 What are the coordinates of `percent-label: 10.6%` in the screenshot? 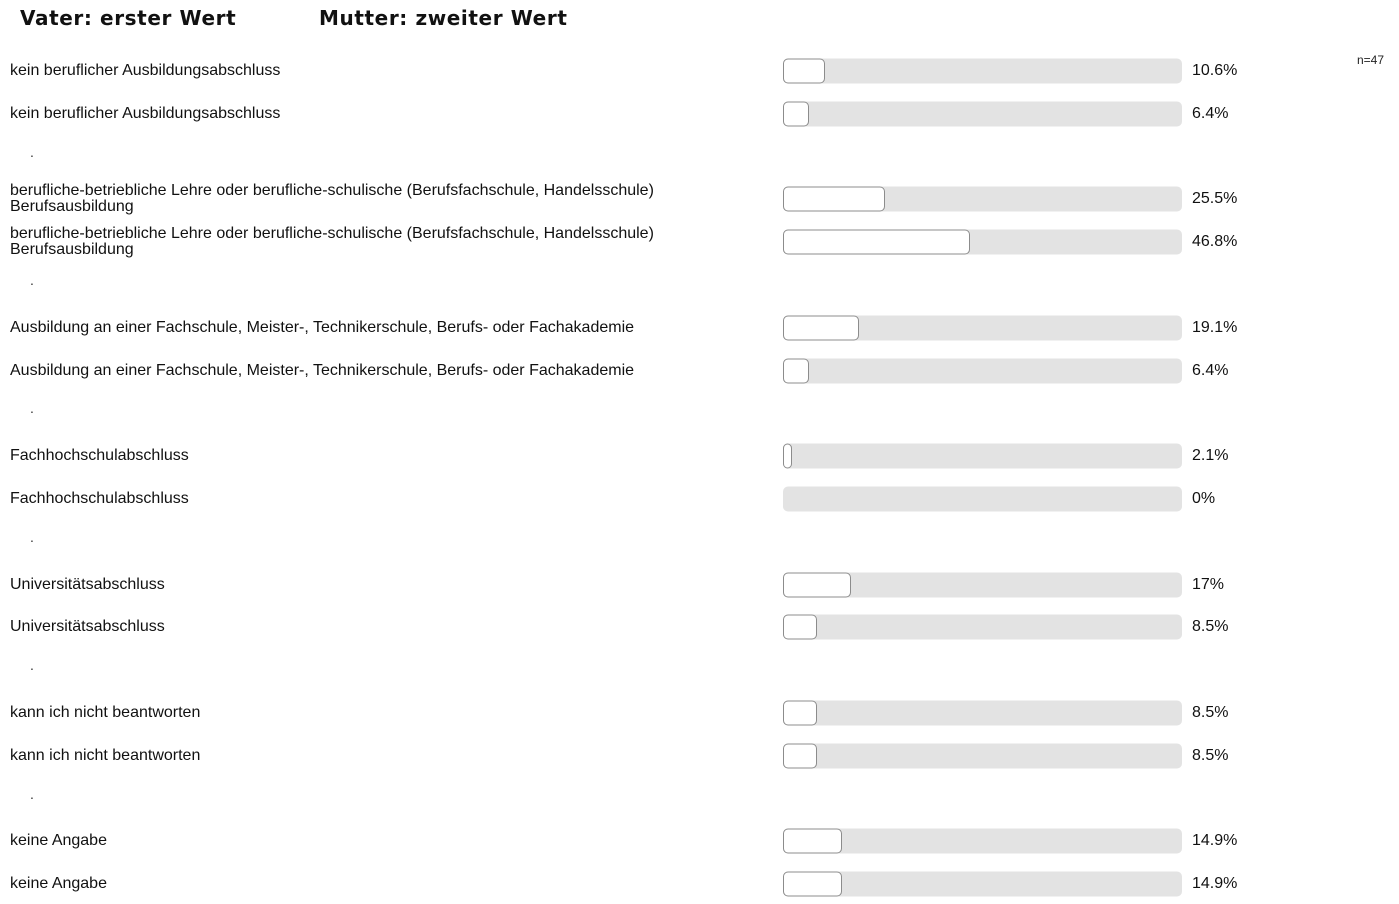 It's located at (1215, 70).